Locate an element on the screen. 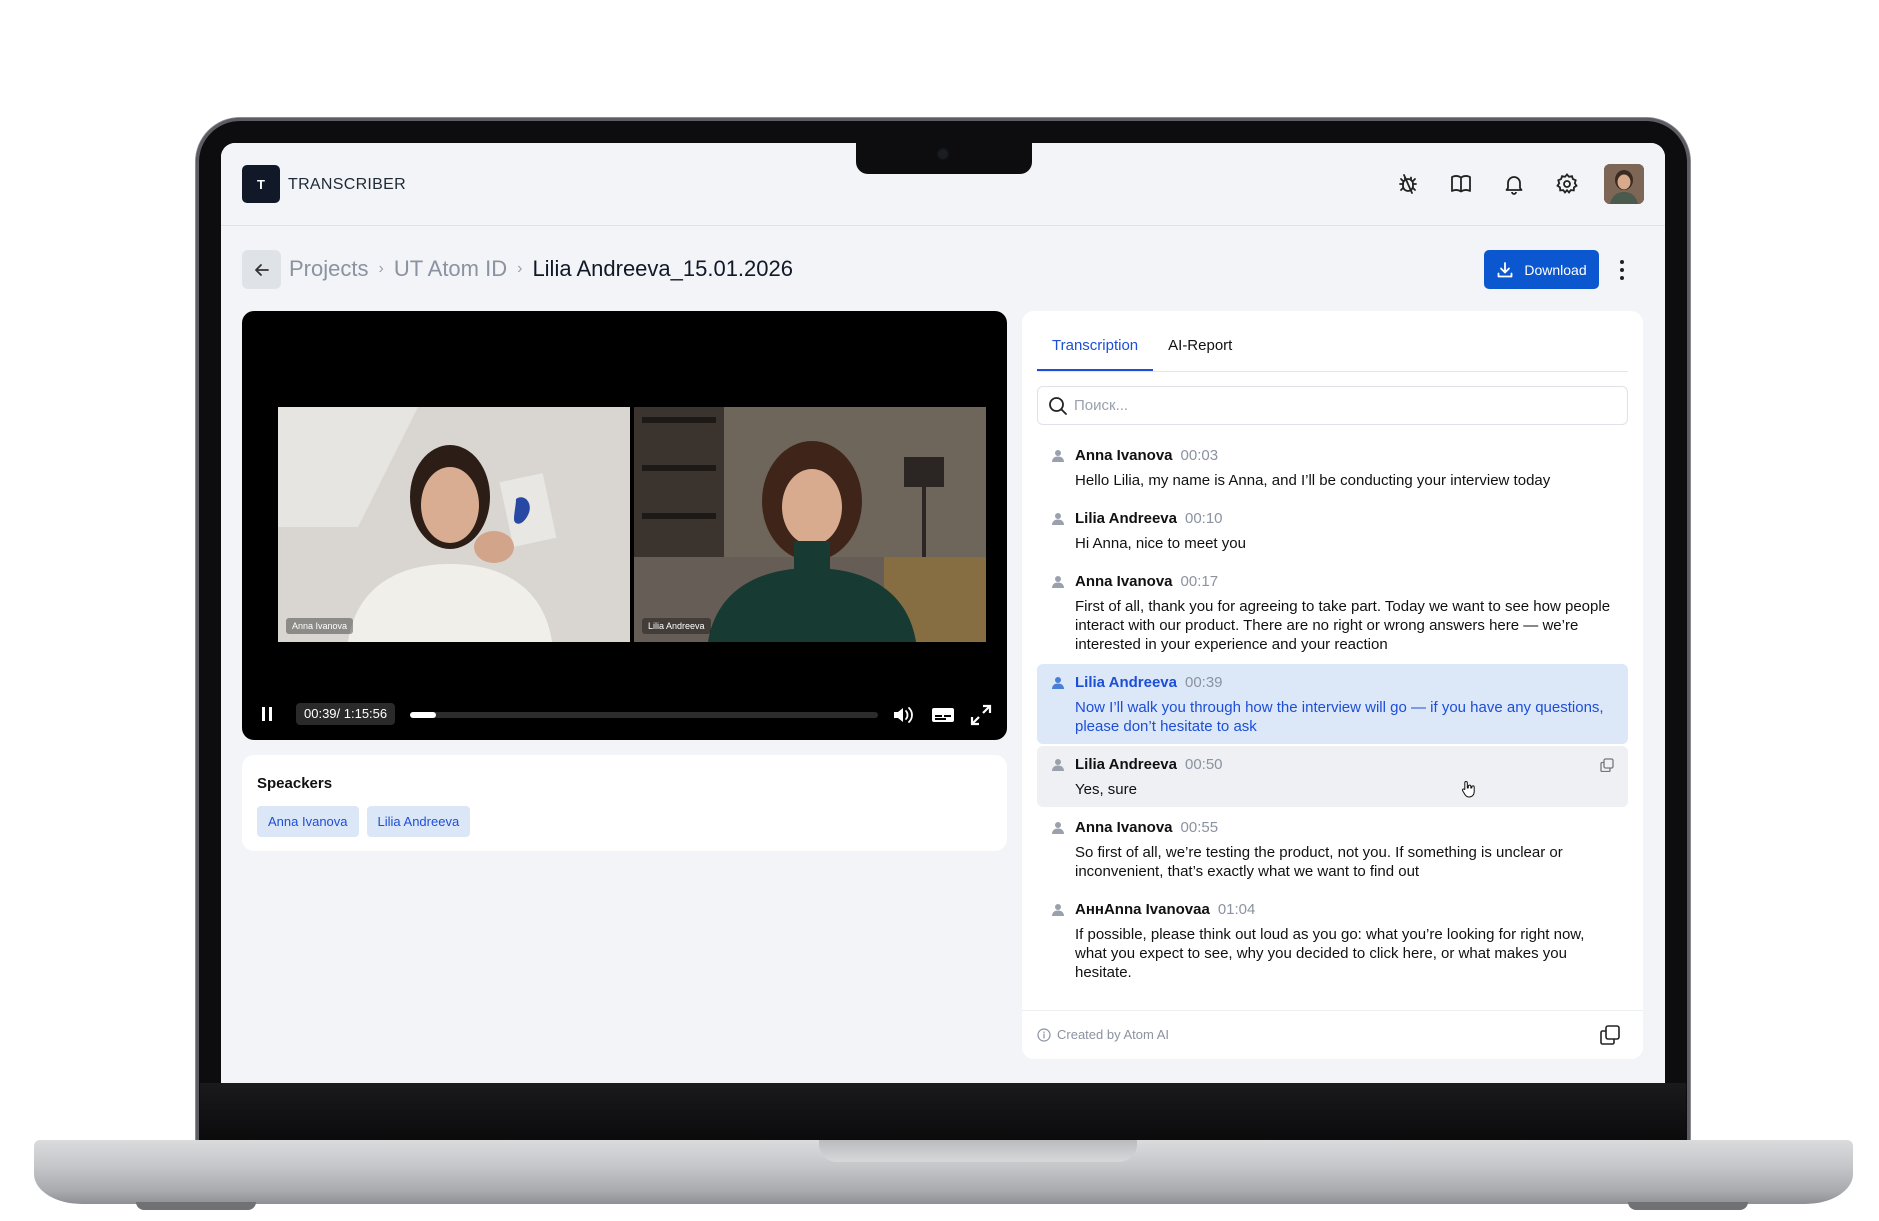 The height and width of the screenshot is (1221, 1879). laptop-foot-left is located at coordinates (196, 1206).